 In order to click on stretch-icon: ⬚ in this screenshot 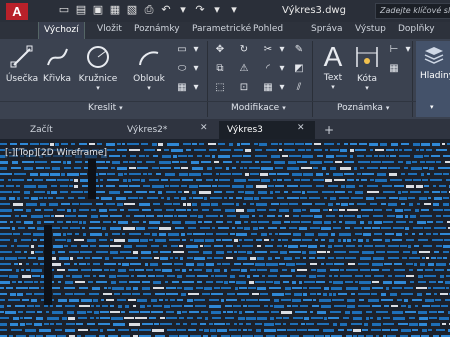, I will do `click(220, 88)`.